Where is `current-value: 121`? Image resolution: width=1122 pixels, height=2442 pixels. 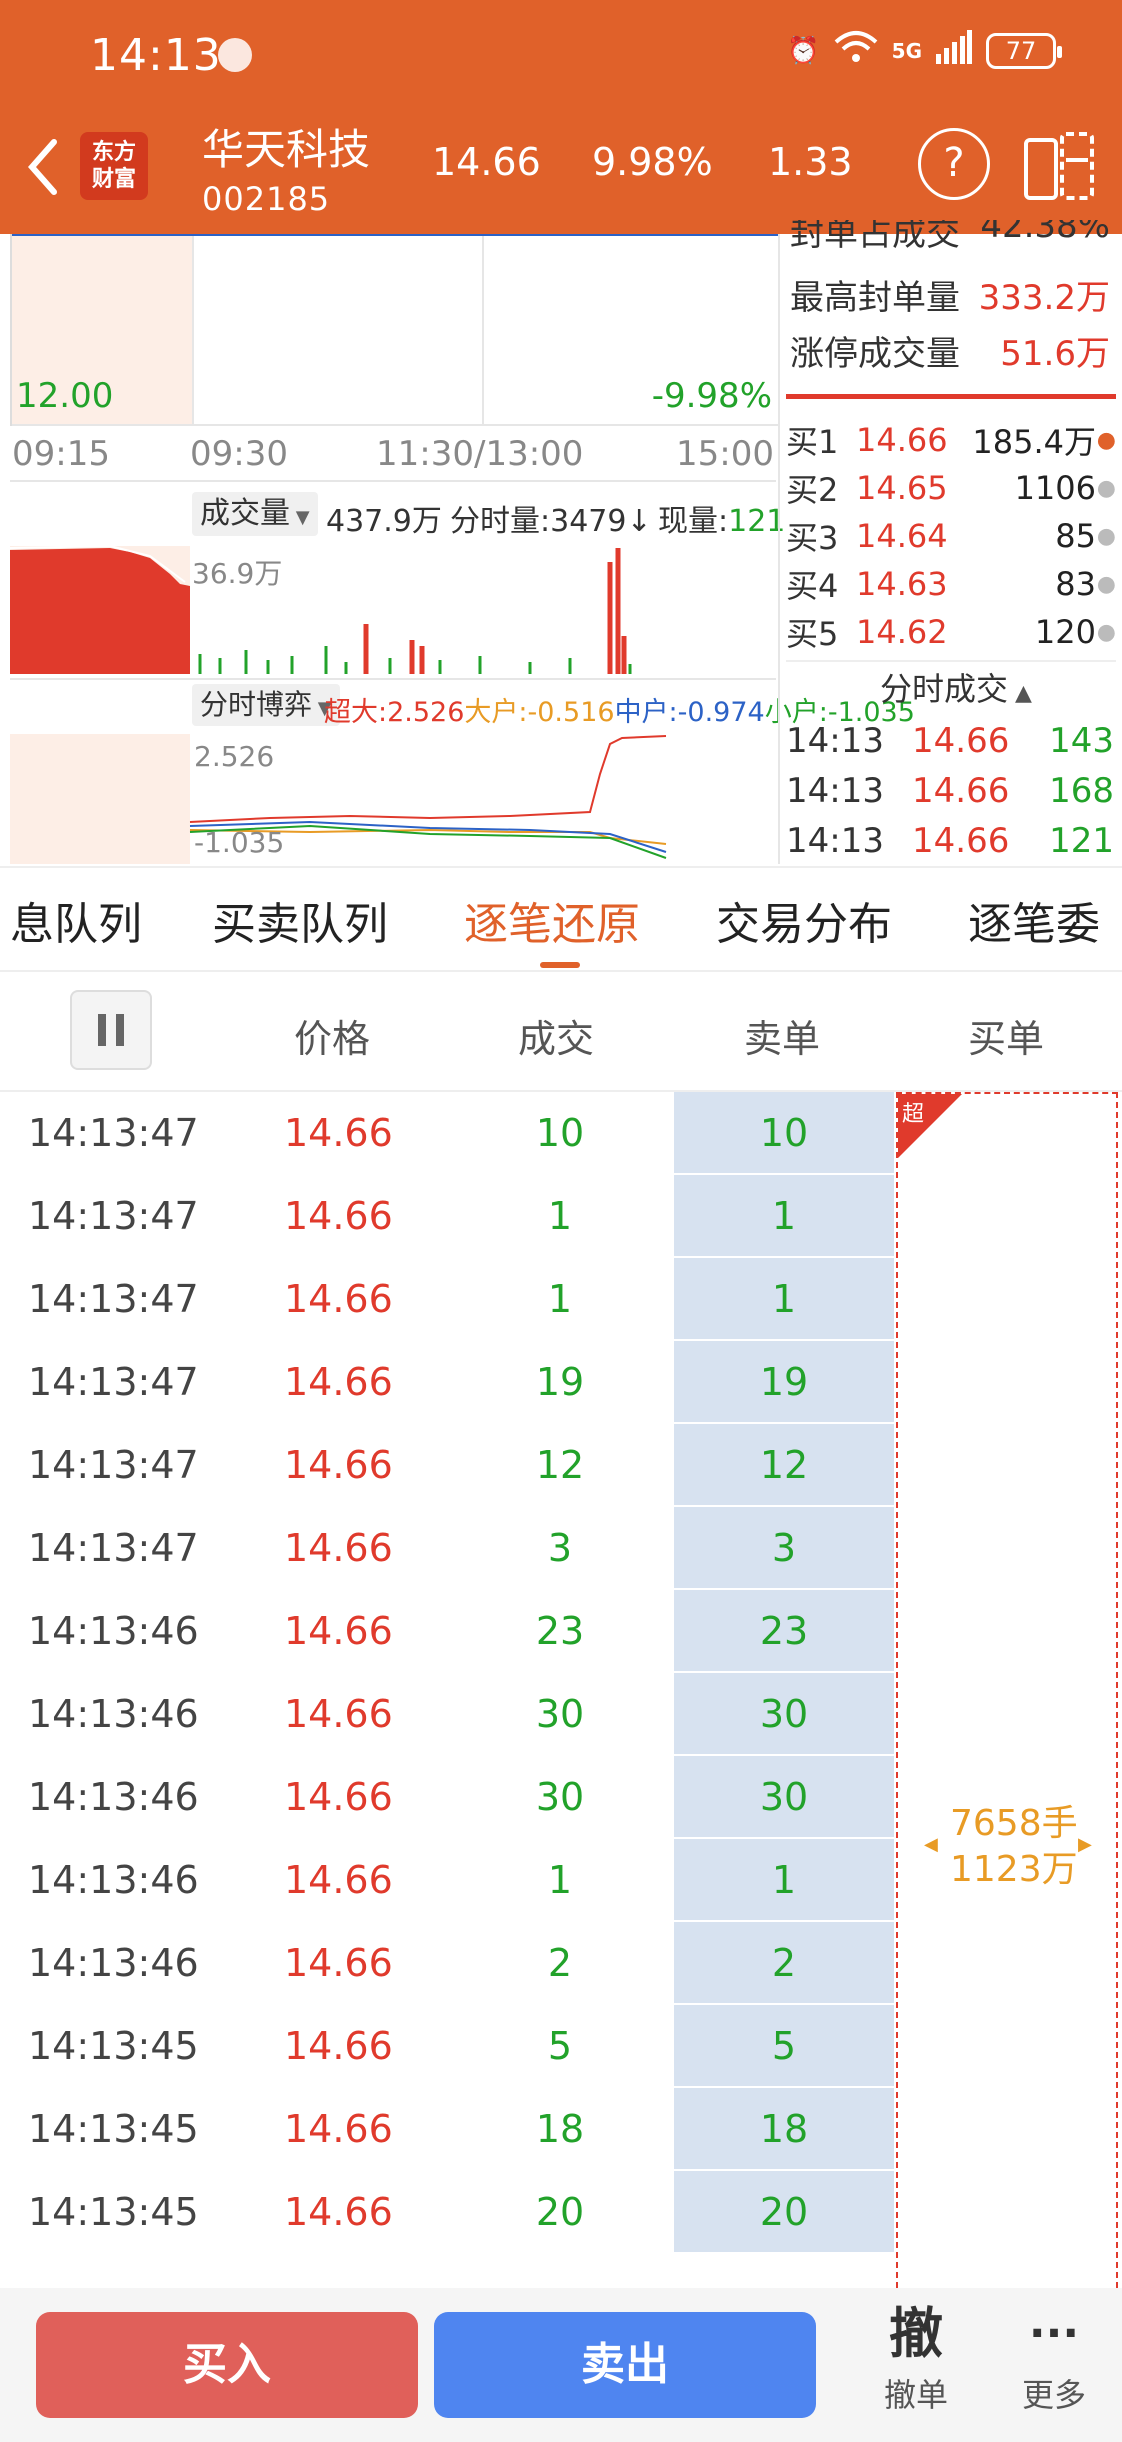
current-value: 121 is located at coordinates (757, 521).